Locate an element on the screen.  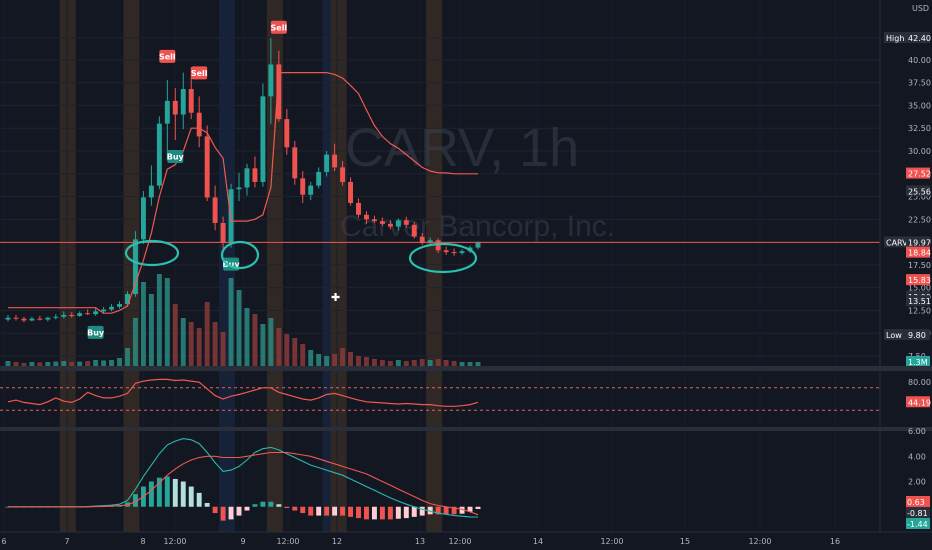
price-tag-name: High is located at coordinates (895, 38).